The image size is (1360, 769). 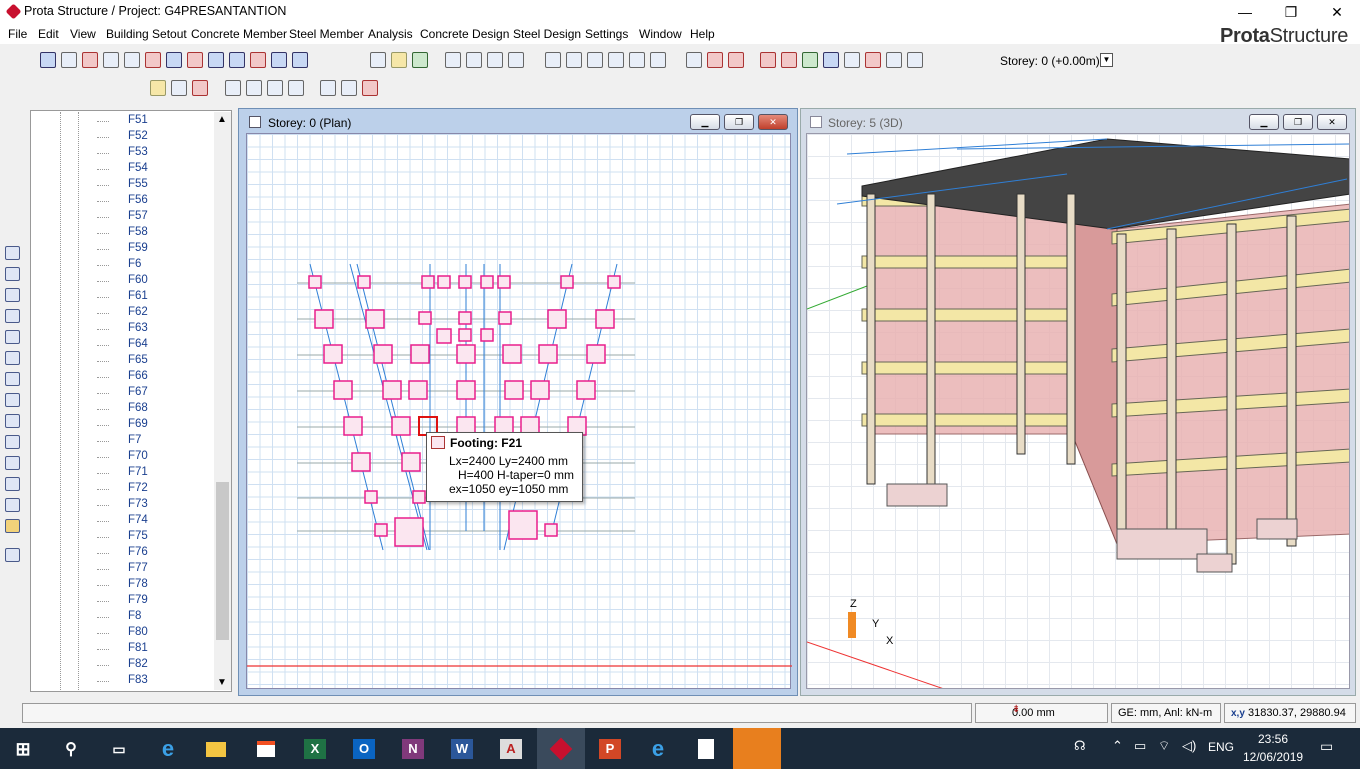 What do you see at coordinates (266, 749) in the screenshot?
I see `store-icon` at bounding box center [266, 749].